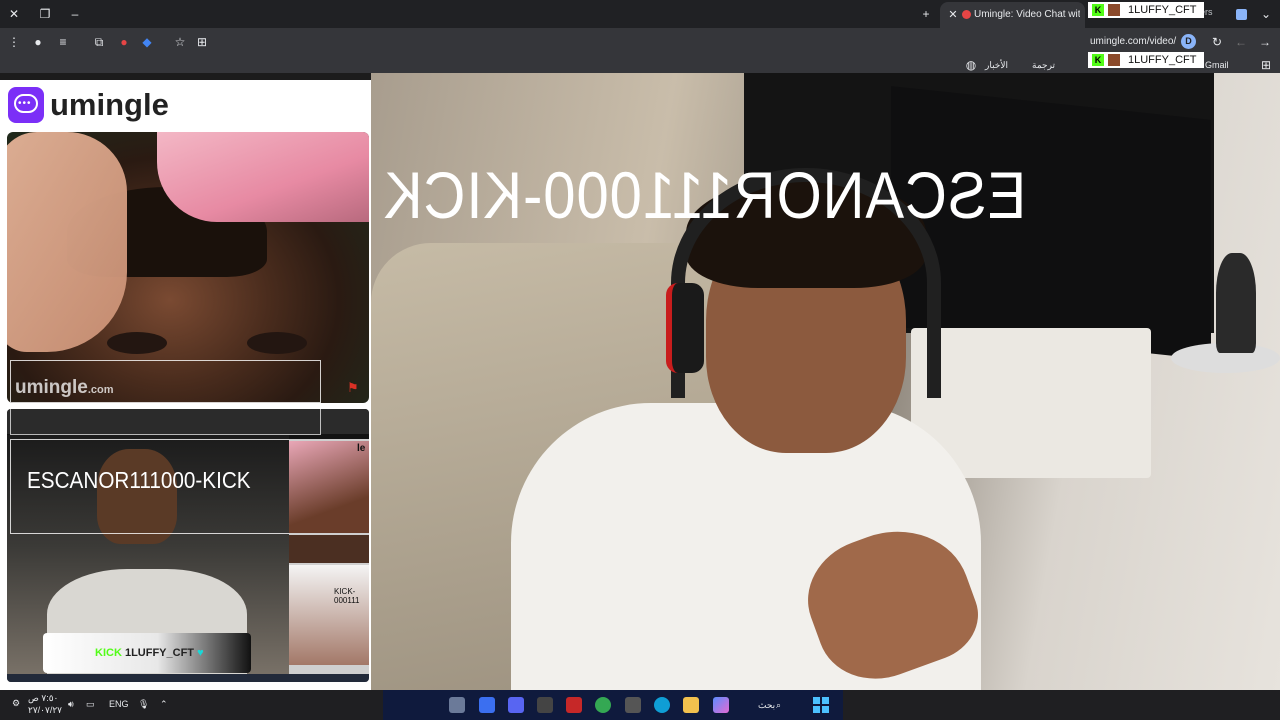 This screenshot has width=1280, height=720. Describe the element at coordinates (354, 387) in the screenshot. I see `report-flag-icon: ⚑` at that location.